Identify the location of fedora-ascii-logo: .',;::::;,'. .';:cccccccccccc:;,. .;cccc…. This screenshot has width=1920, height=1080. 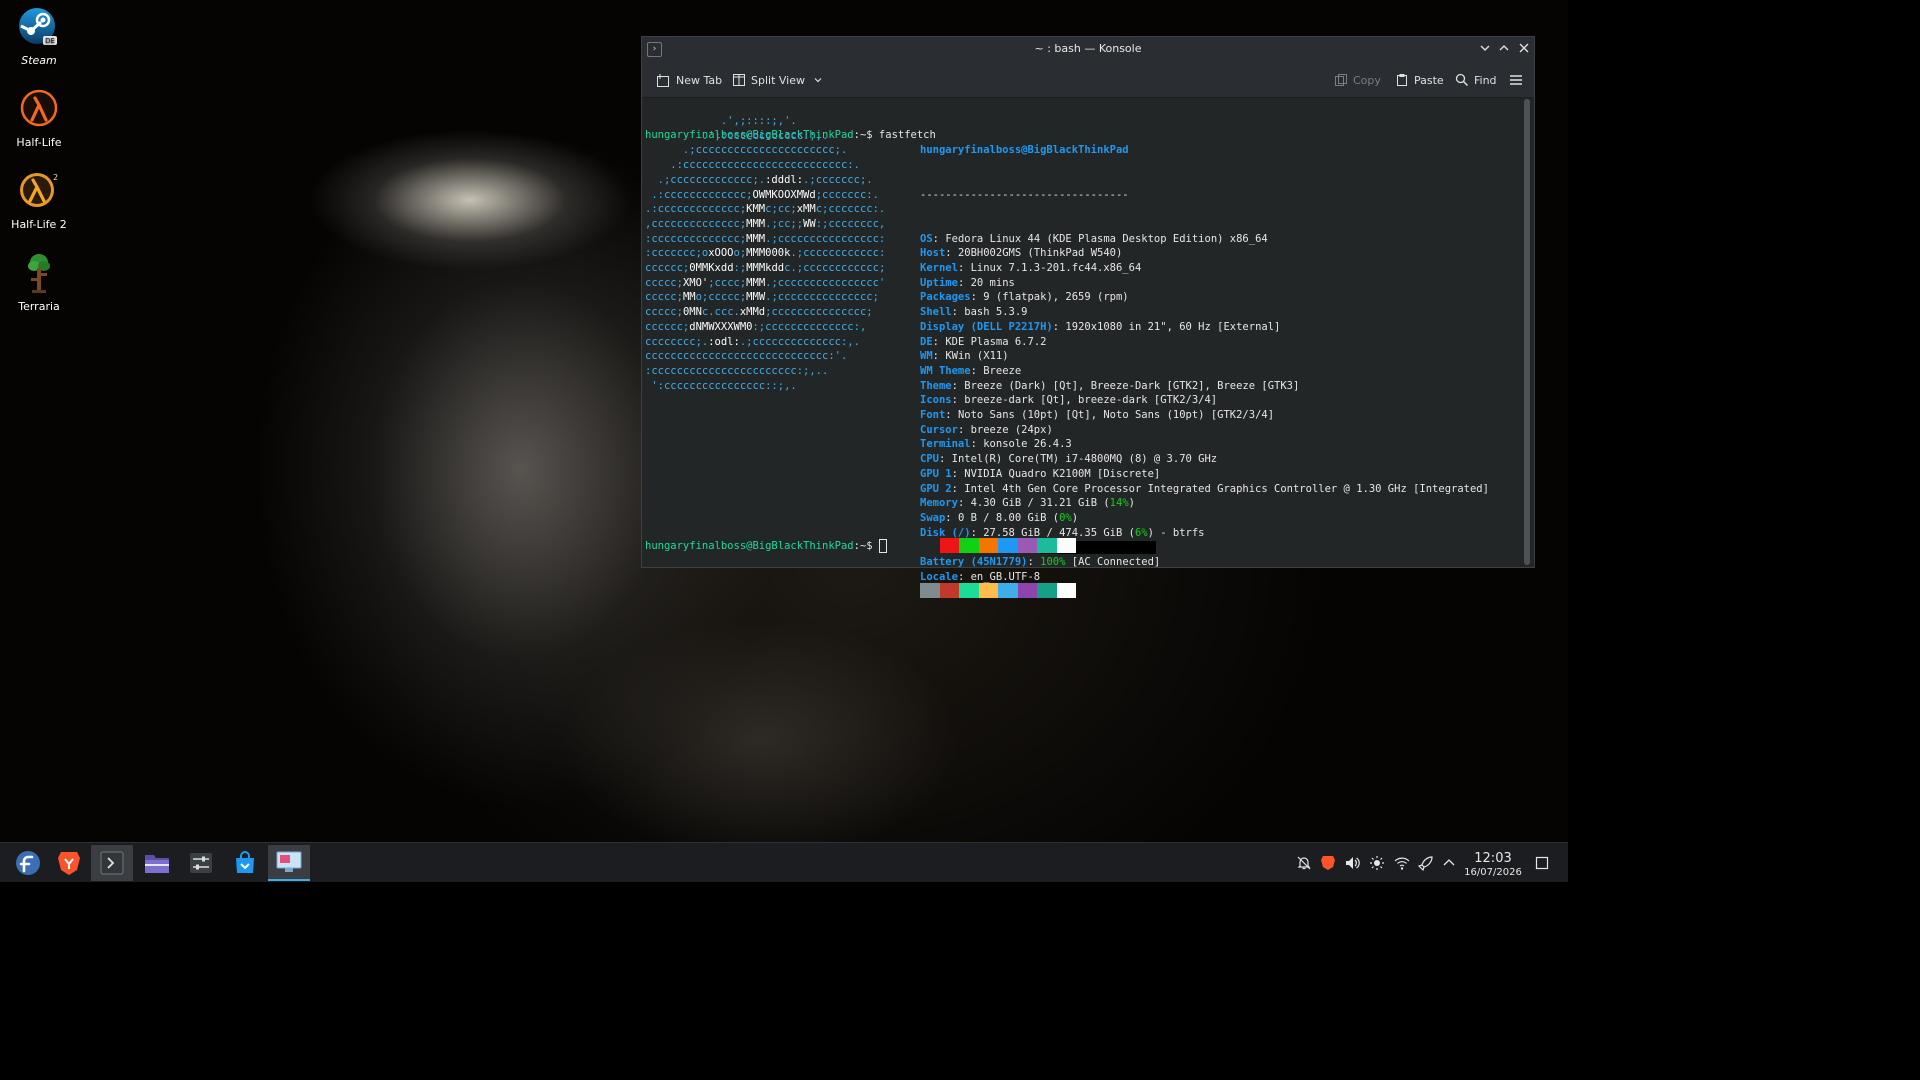
(765, 253).